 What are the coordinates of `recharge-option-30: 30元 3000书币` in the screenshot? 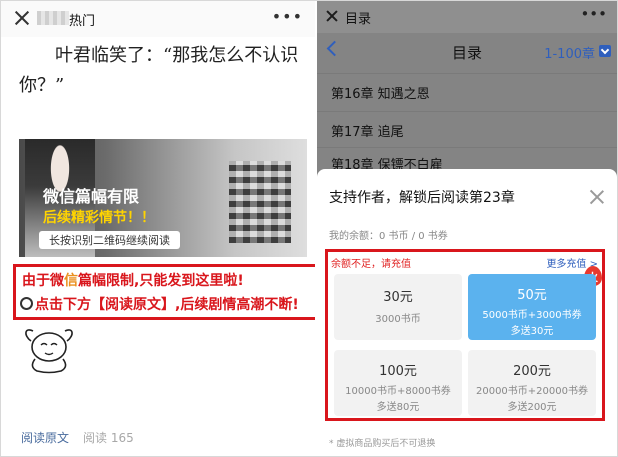 It's located at (398, 307).